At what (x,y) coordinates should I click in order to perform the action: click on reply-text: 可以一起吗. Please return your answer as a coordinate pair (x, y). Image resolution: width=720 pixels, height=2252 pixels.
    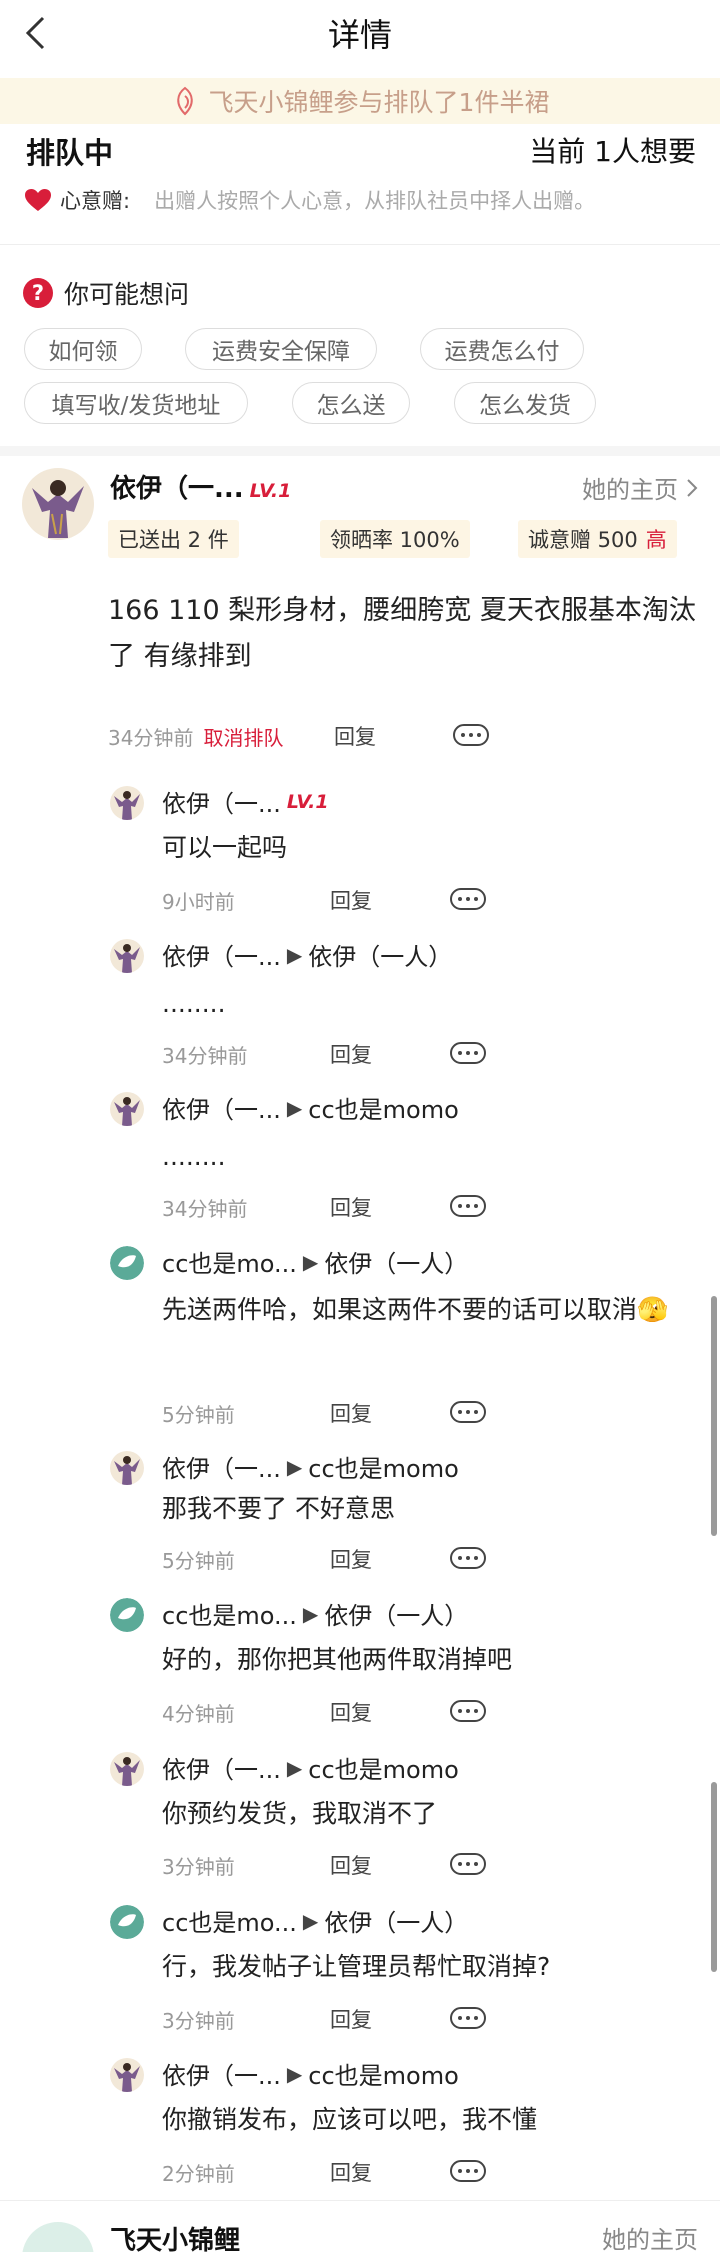
    Looking at the image, I should click on (225, 847).